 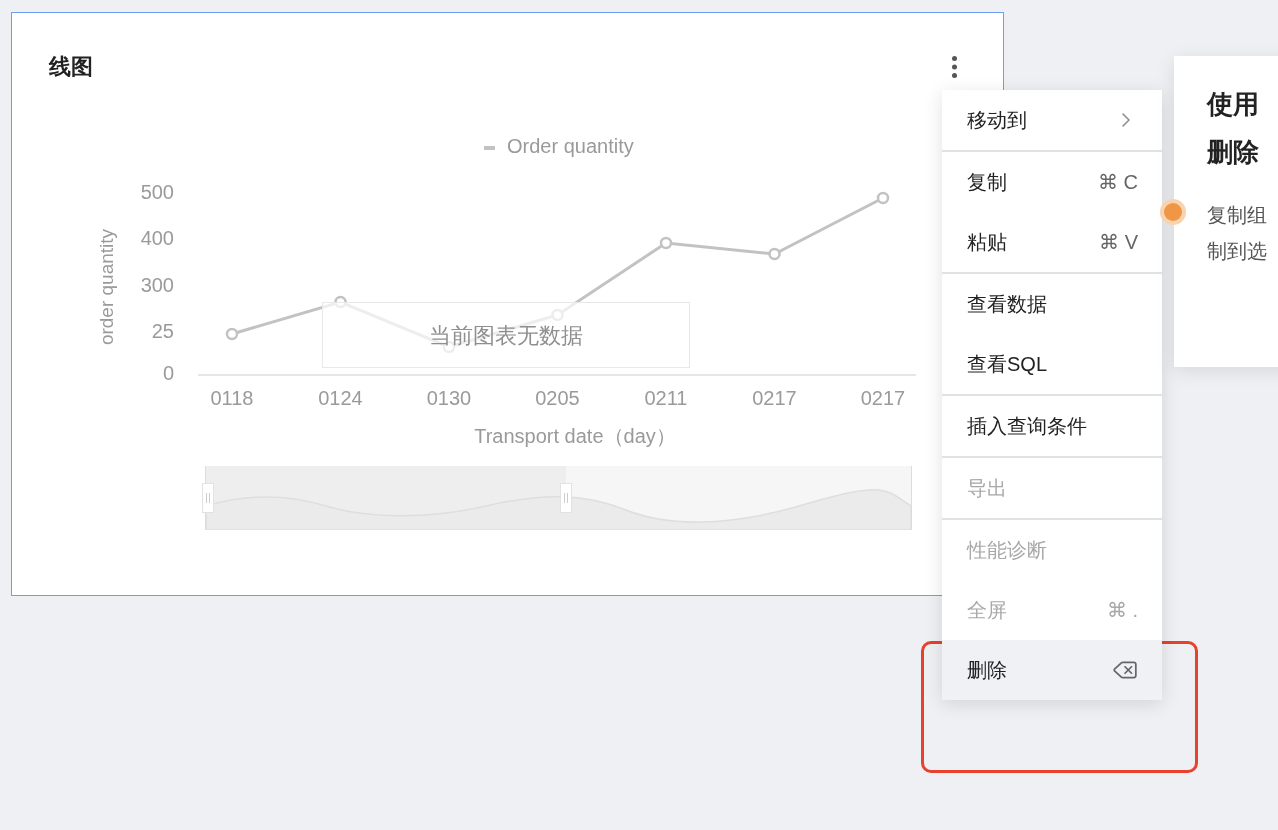 I want to click on no-data-message: 当前图表无数据, so click(x=506, y=335).